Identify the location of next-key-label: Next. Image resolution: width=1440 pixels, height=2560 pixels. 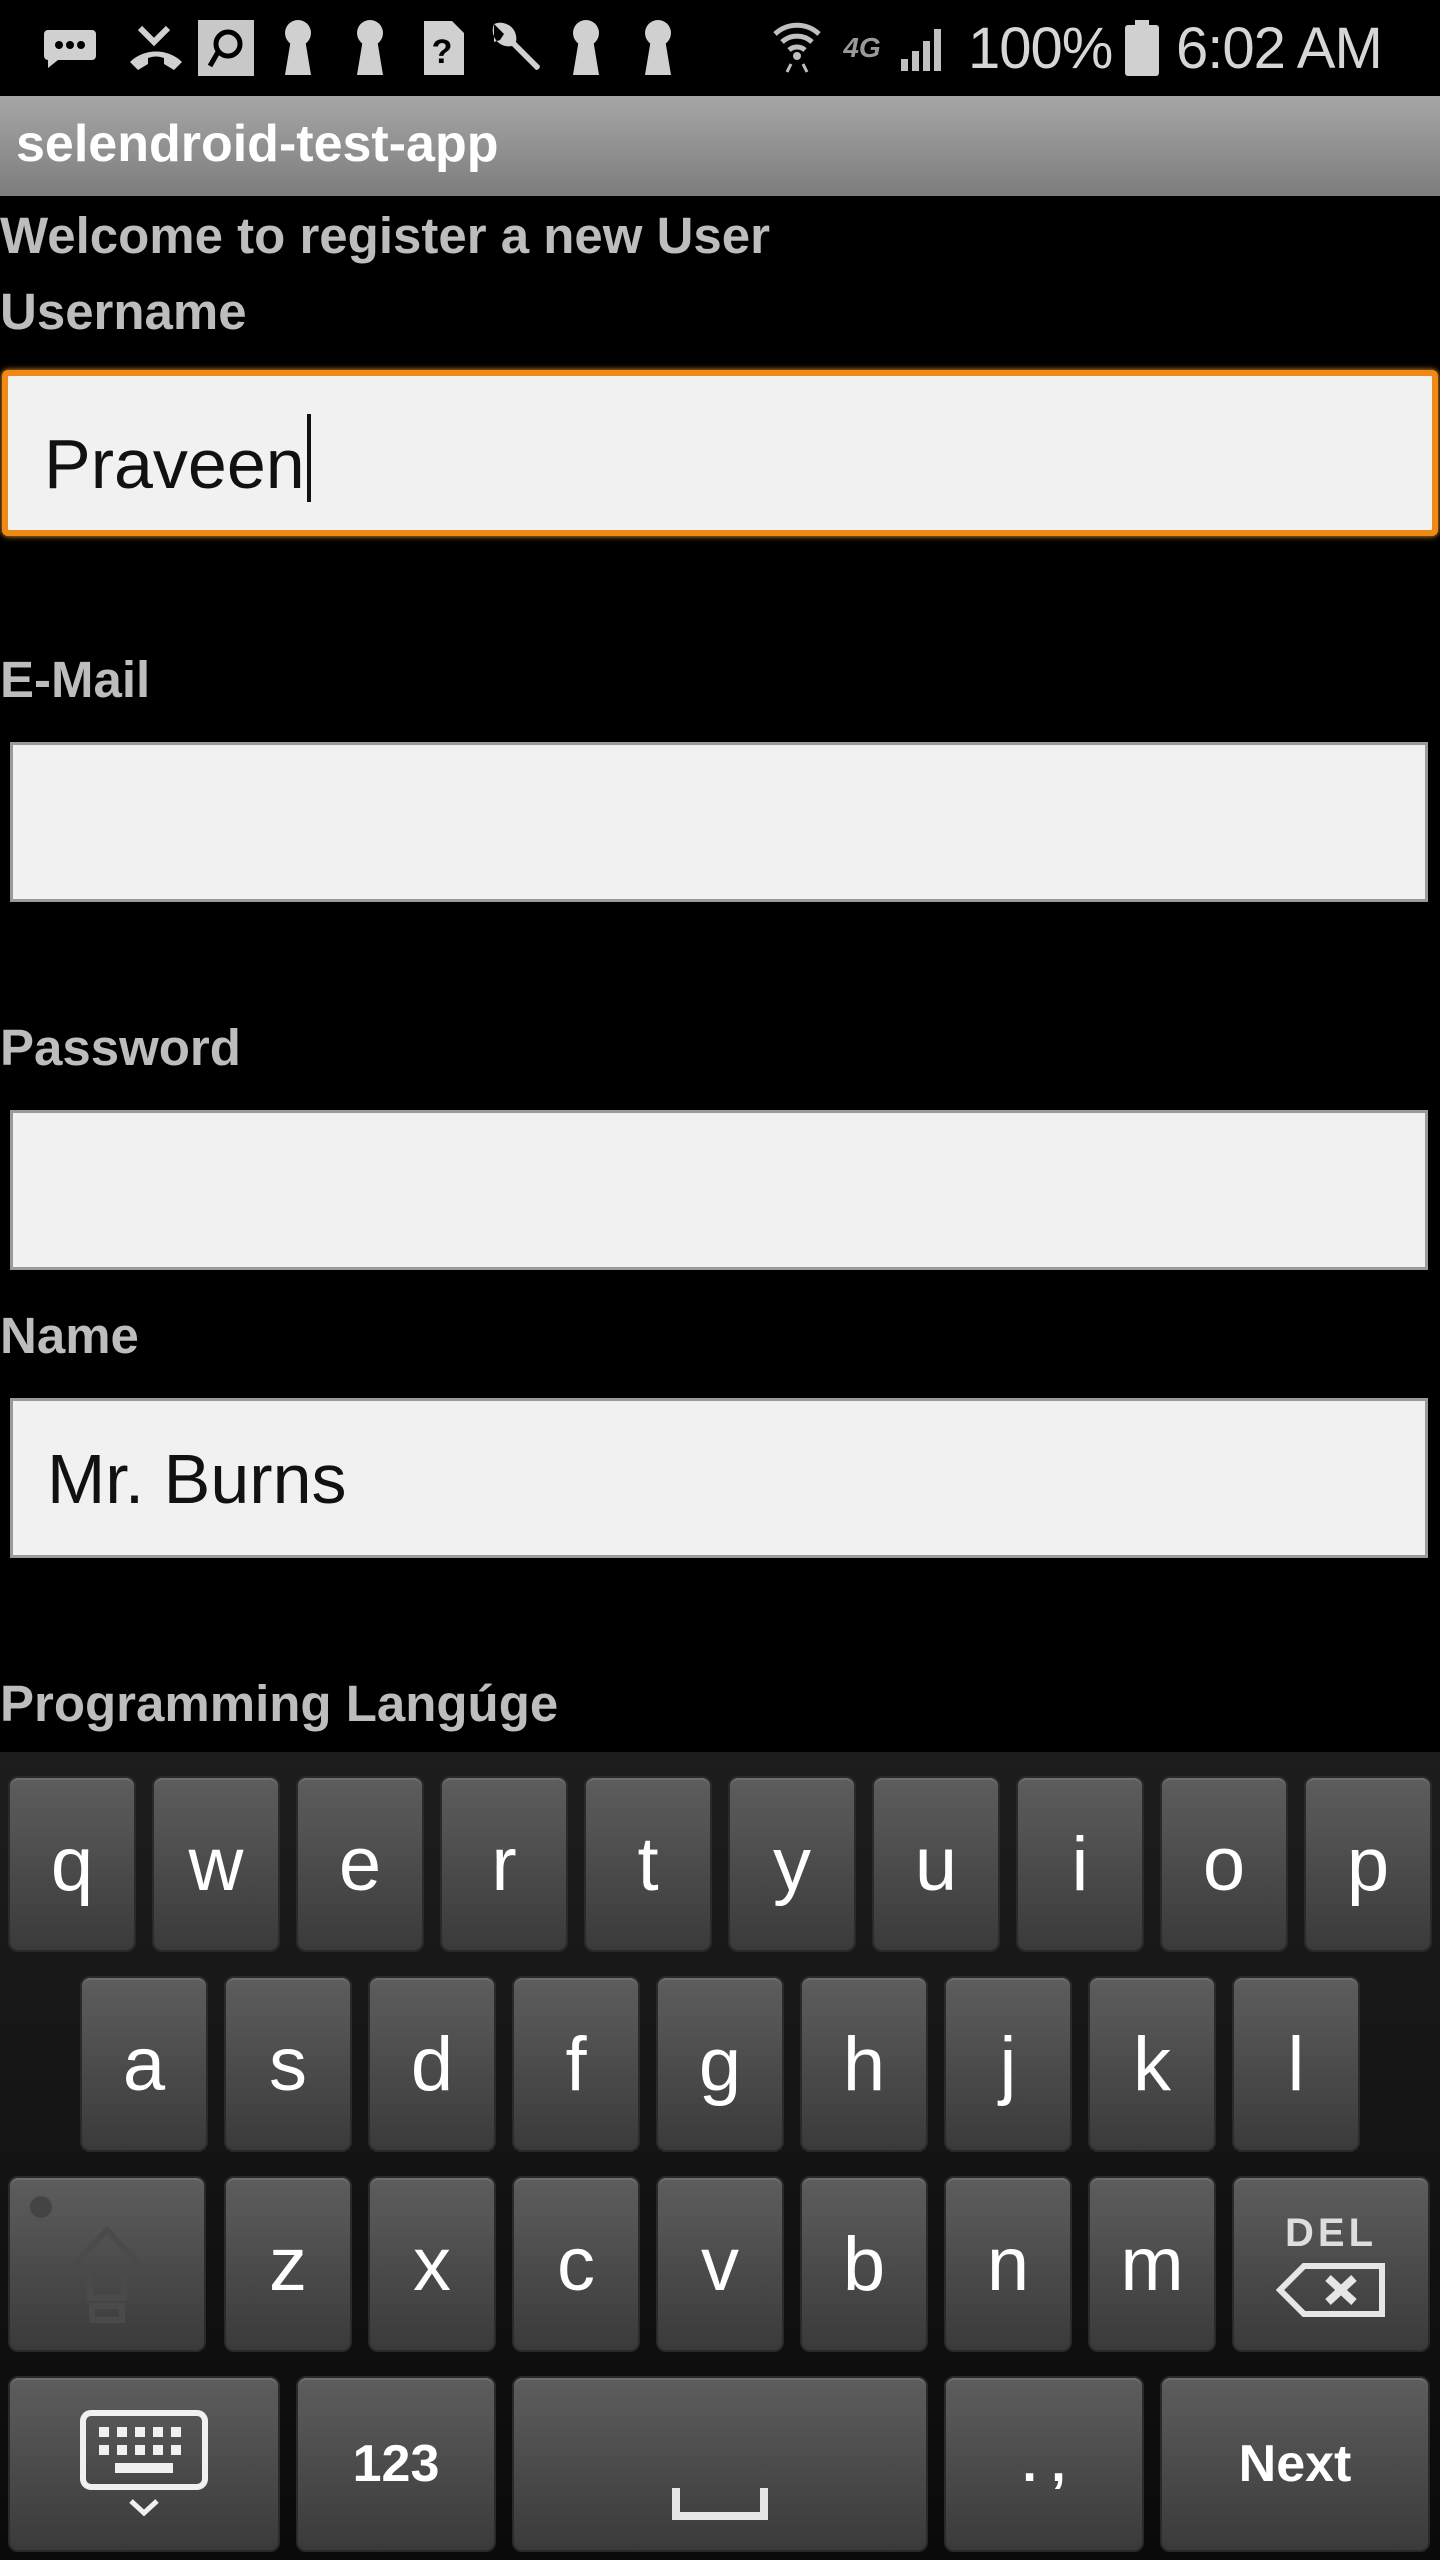
(1295, 2464).